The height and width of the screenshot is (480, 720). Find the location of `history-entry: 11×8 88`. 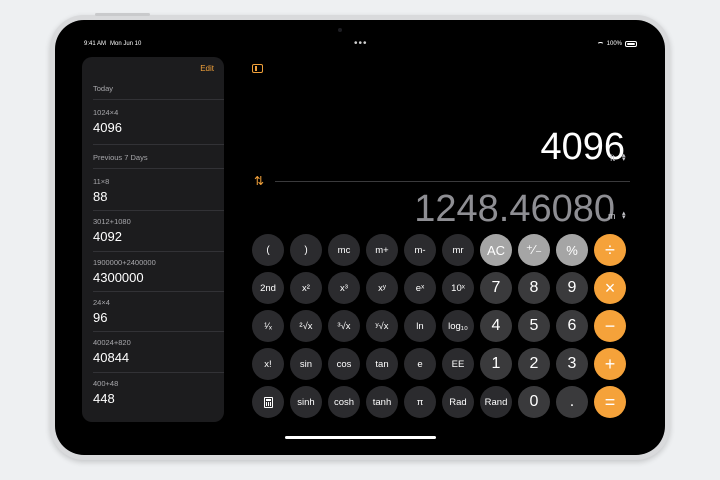

history-entry: 11×8 88 is located at coordinates (158, 190).